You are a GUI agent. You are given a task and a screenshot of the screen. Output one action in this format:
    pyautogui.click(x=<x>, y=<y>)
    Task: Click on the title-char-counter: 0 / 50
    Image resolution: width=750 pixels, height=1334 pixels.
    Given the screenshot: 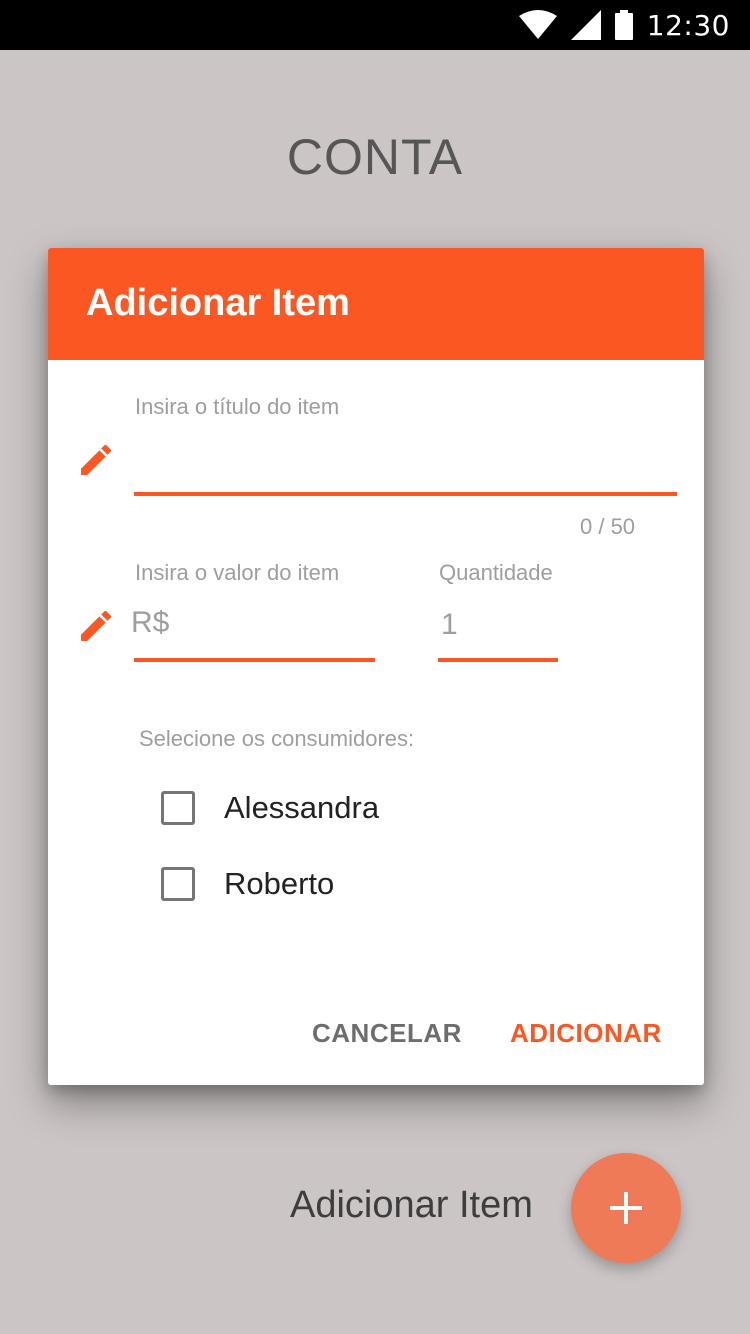 What is the action you would take?
    pyautogui.click(x=608, y=526)
    